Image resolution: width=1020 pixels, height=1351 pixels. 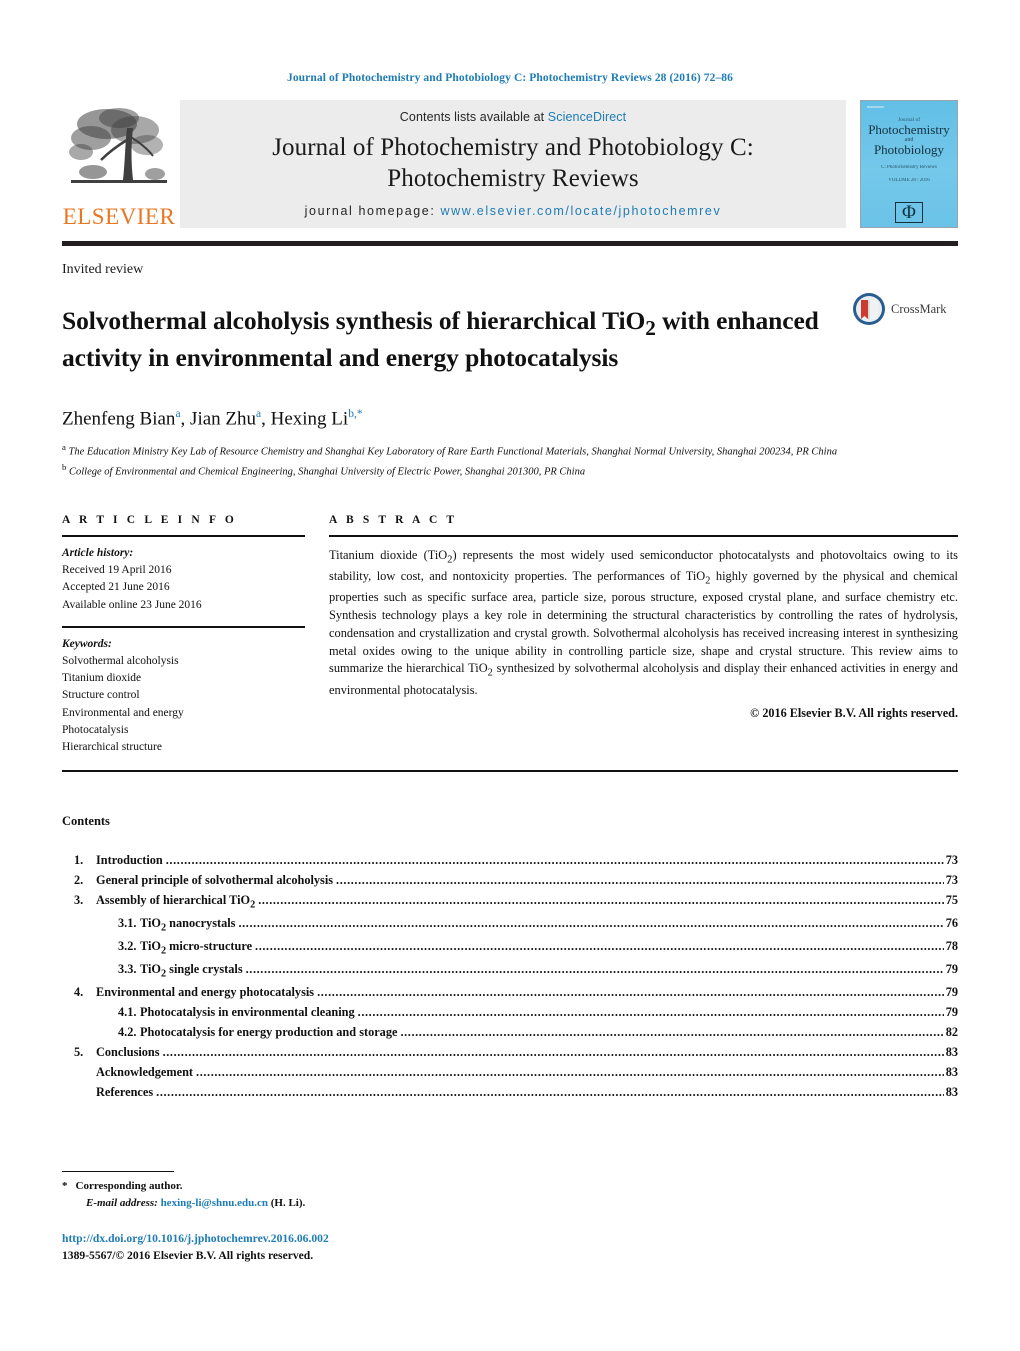 I want to click on article-info-heading: A R T I C L E I N F O, so click(x=149, y=520).